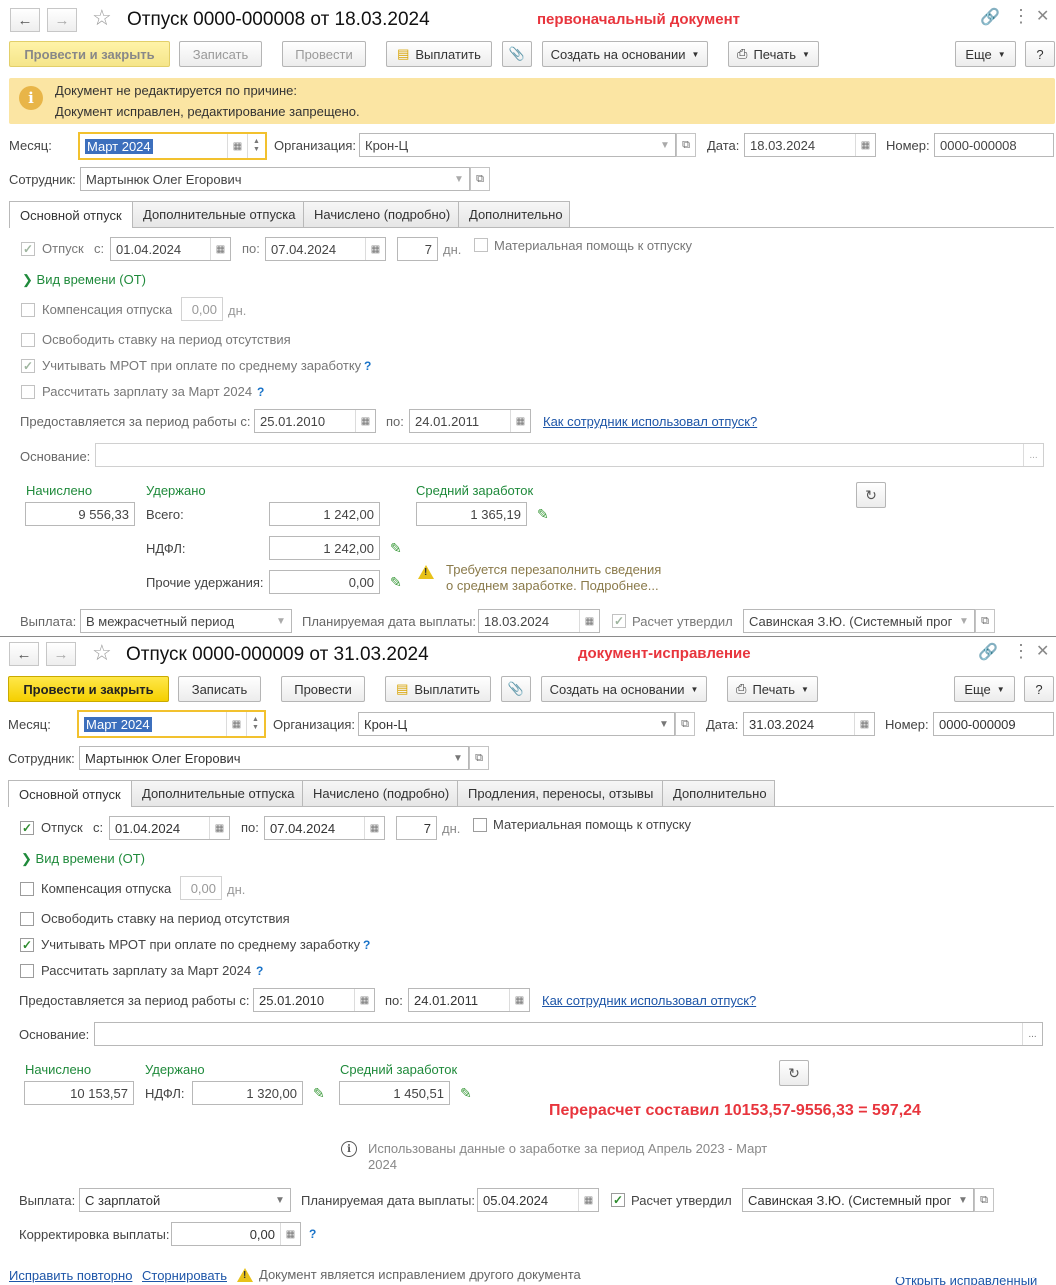 Image resolution: width=1056 pixels, height=1285 pixels. What do you see at coordinates (514, 214) in the screenshot?
I see `tab-additional: Дополнительно` at bounding box center [514, 214].